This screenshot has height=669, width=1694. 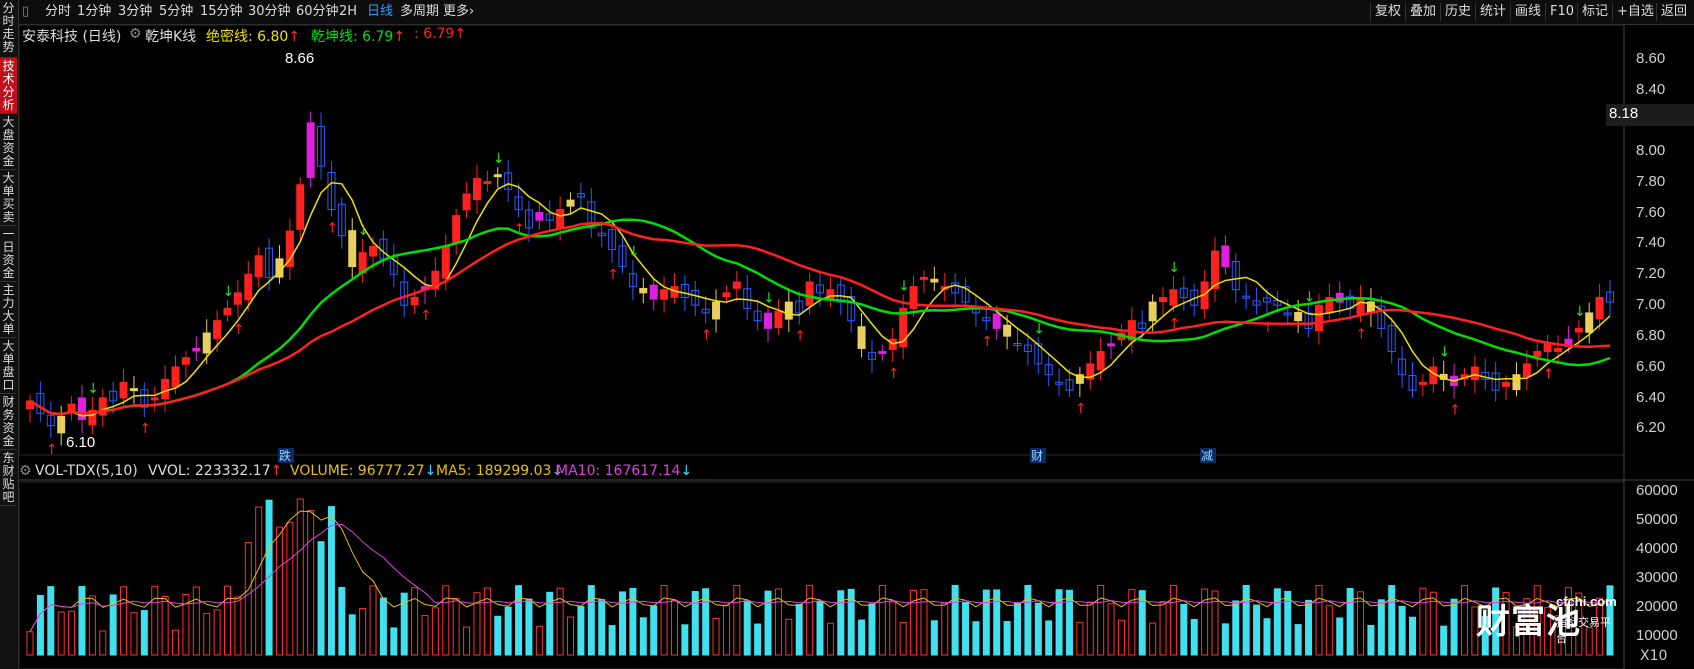 I want to click on price-tick: 7.40, so click(x=1650, y=242).